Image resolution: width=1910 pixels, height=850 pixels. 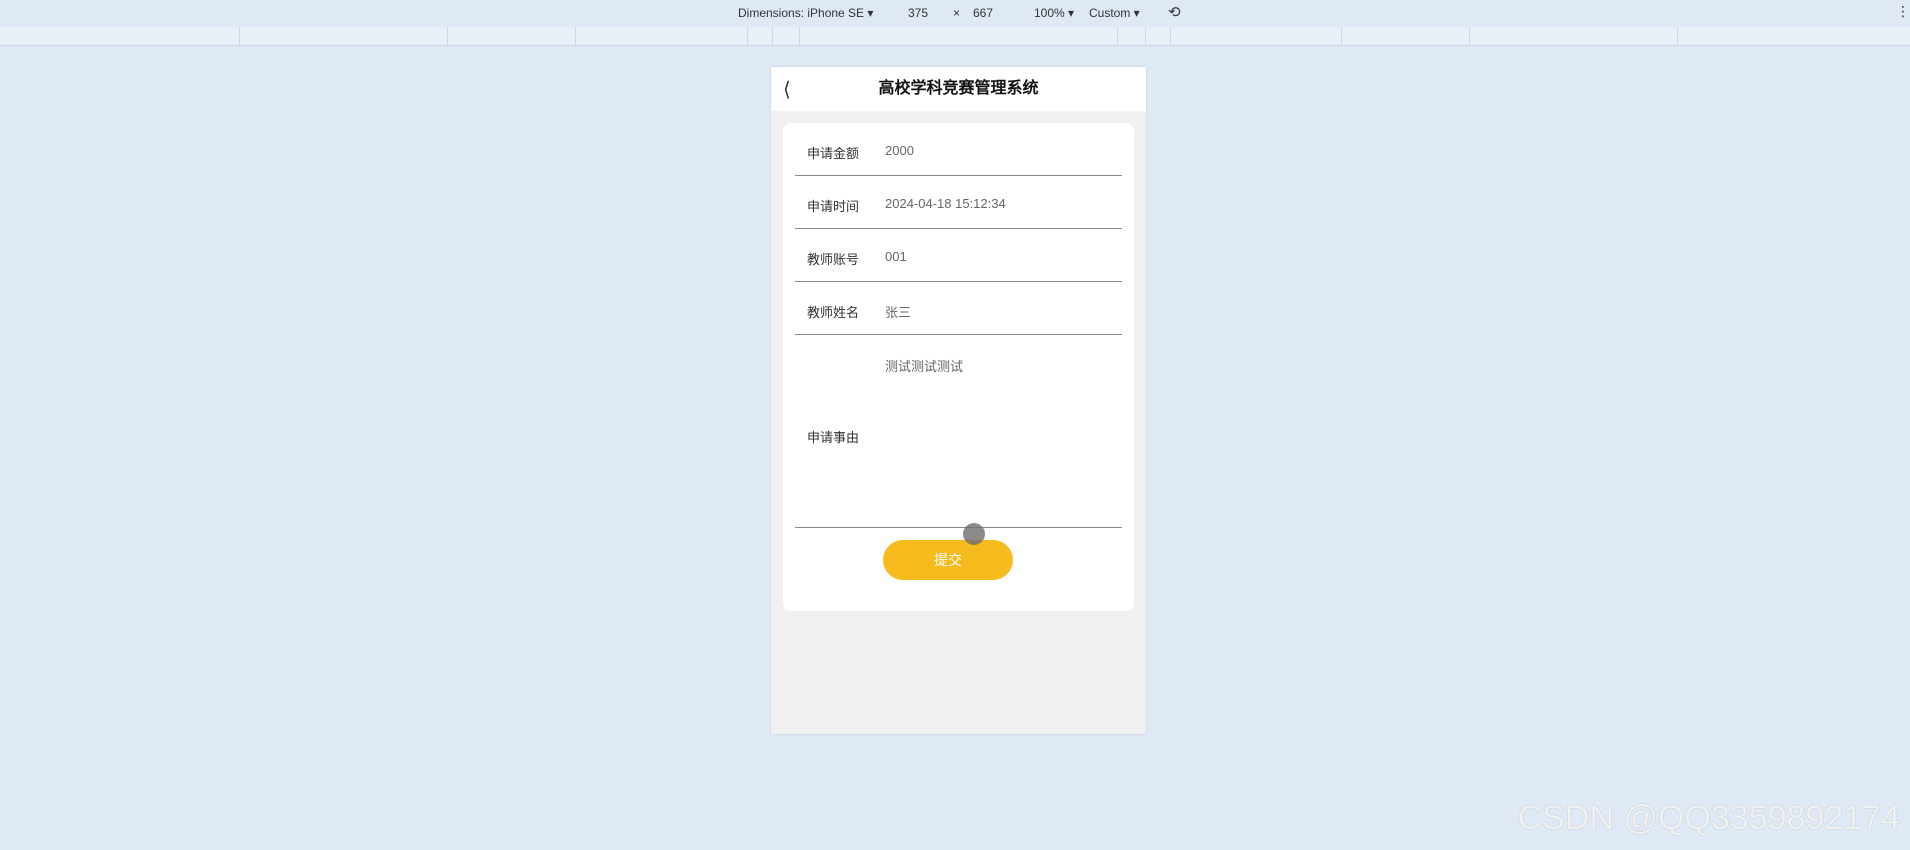 What do you see at coordinates (958, 255) in the screenshot?
I see `field-teacher-account: 教师账号 001` at bounding box center [958, 255].